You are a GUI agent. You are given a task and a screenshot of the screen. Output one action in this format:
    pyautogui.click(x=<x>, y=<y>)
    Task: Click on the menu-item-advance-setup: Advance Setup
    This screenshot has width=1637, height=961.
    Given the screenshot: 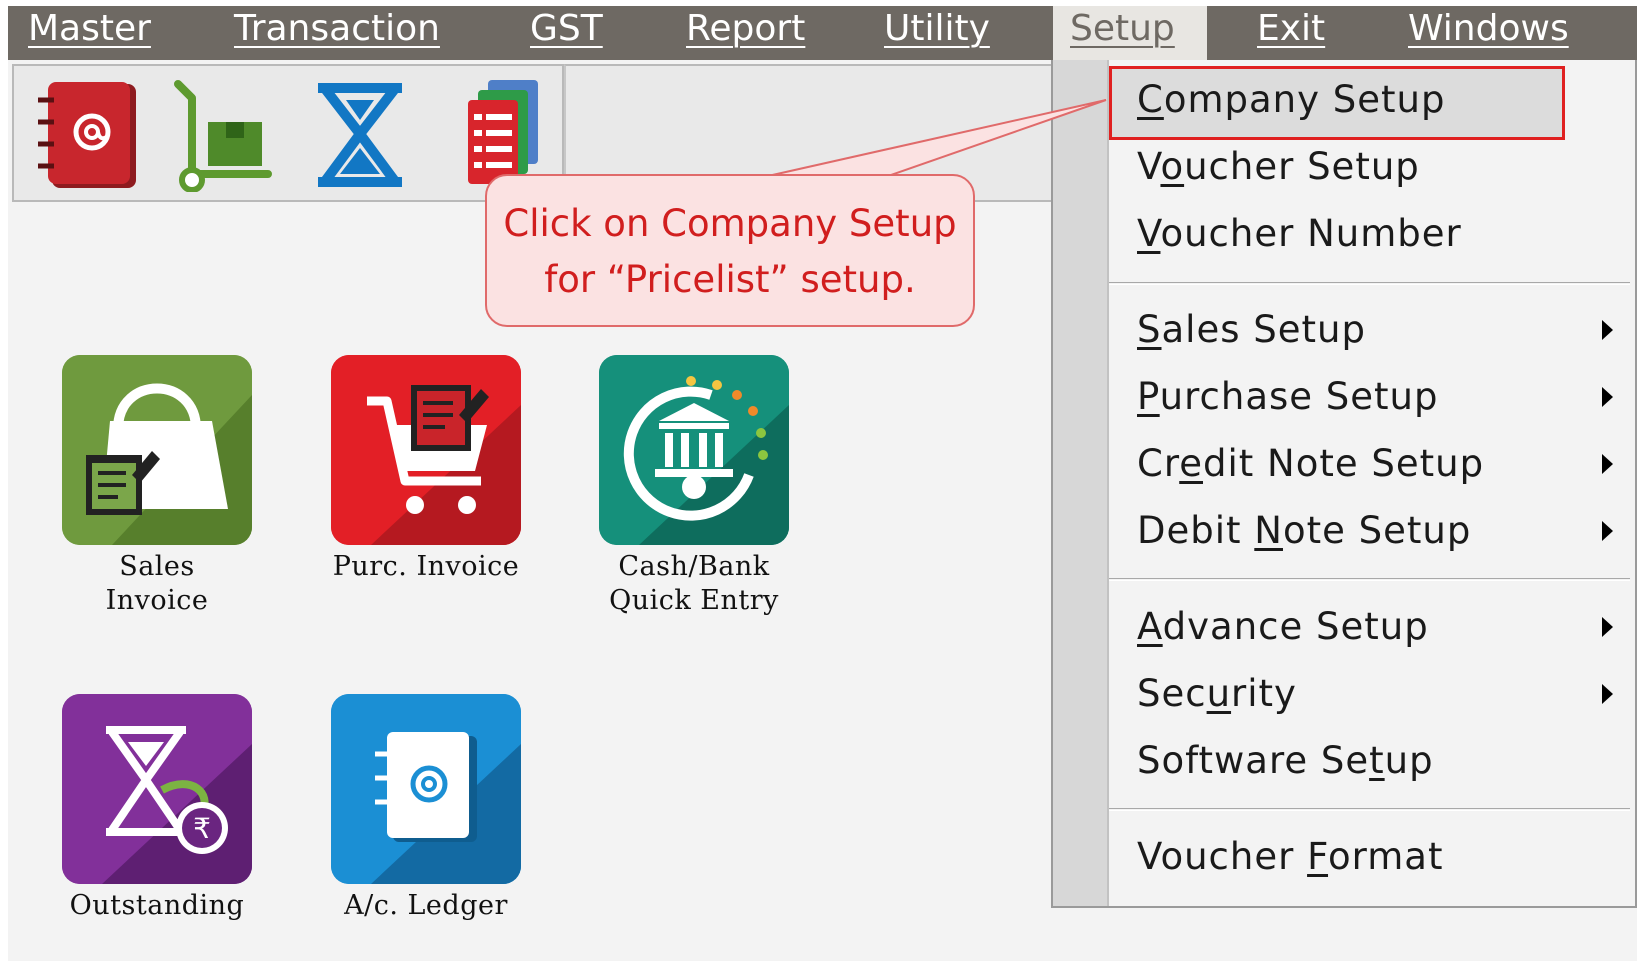 What is the action you would take?
    pyautogui.click(x=1370, y=628)
    